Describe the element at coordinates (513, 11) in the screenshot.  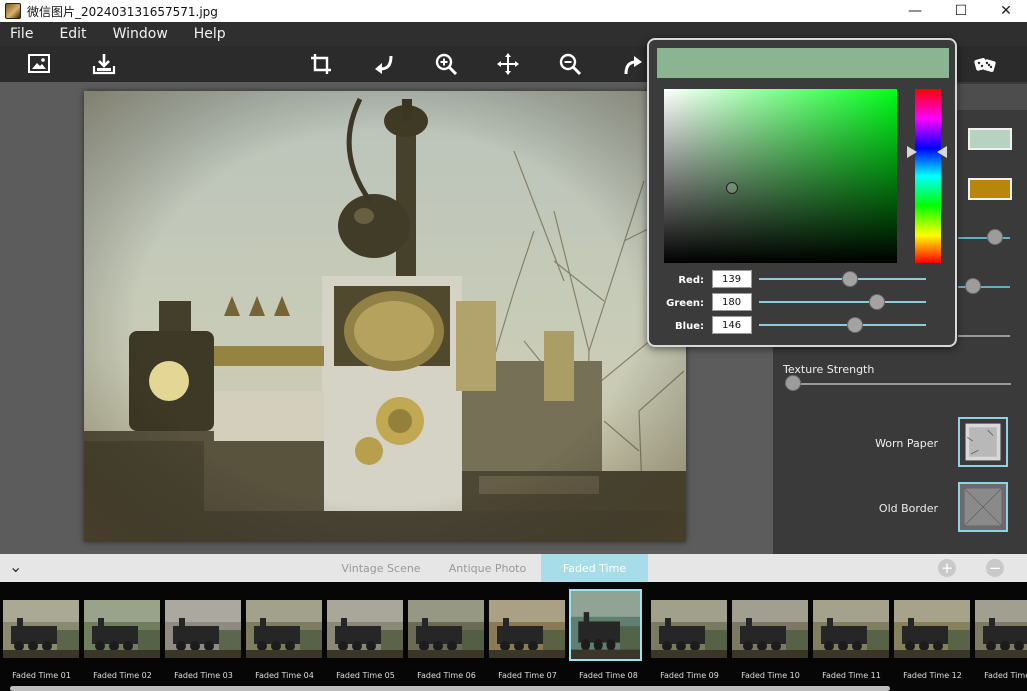
I see `title-bar: 微信图片_202403131657571.jpg — ☐ ✕` at that location.